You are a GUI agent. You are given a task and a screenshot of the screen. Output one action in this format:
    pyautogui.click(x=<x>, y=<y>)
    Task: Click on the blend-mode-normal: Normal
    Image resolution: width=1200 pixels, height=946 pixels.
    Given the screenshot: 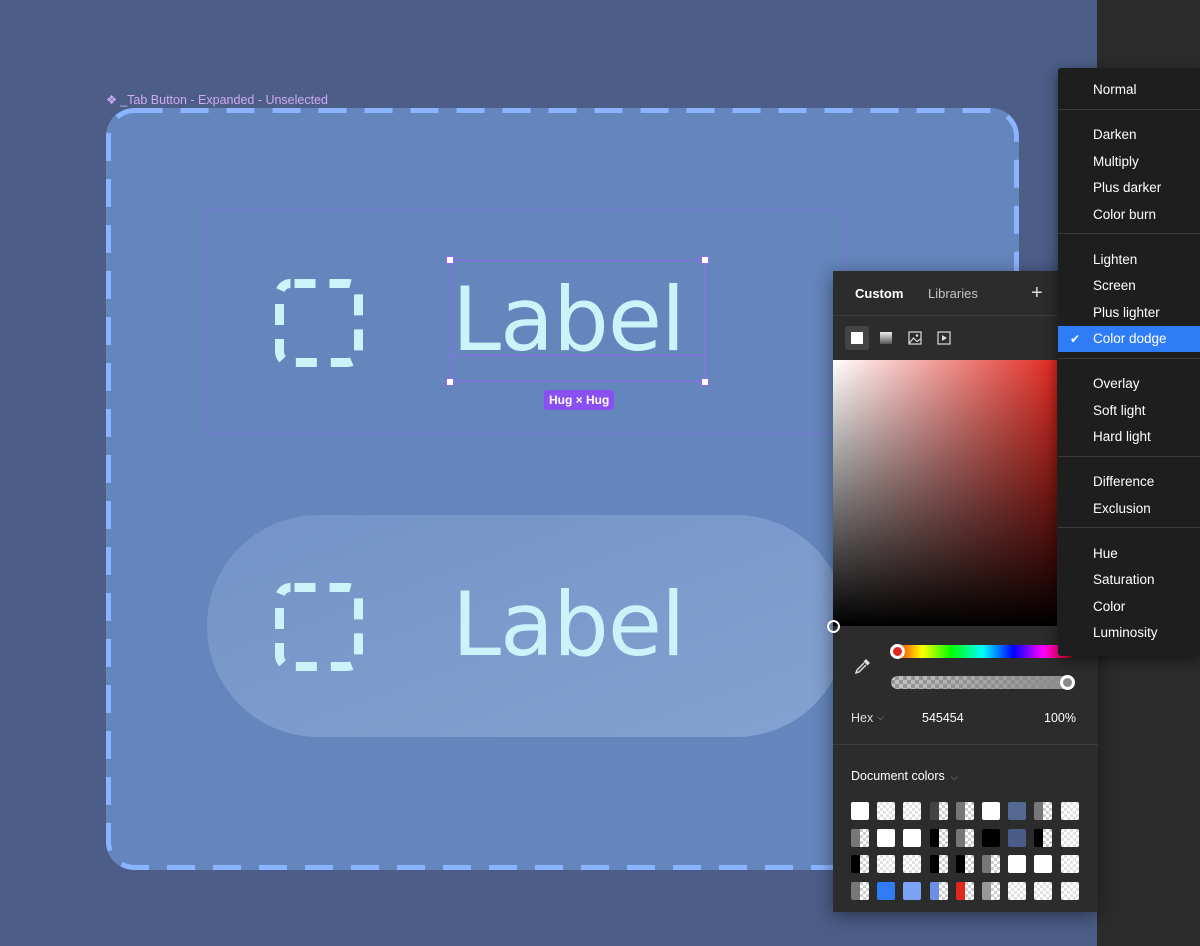 What is the action you would take?
    pyautogui.click(x=1129, y=90)
    